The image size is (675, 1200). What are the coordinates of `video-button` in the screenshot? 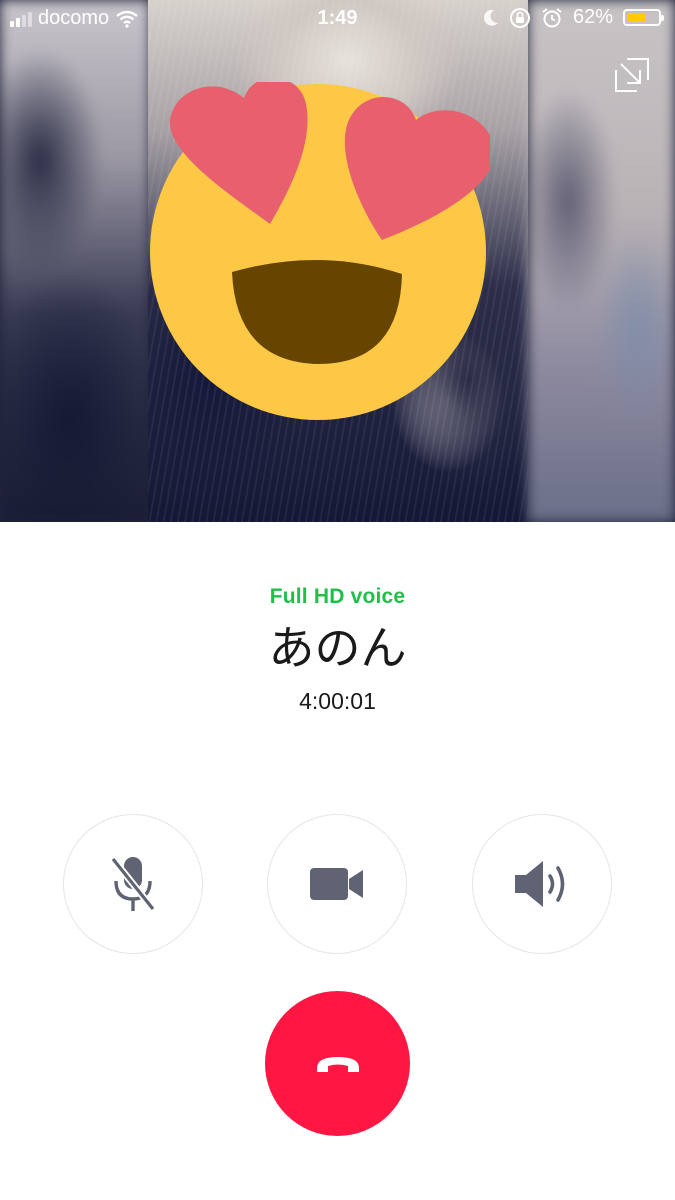 It's located at (337, 884).